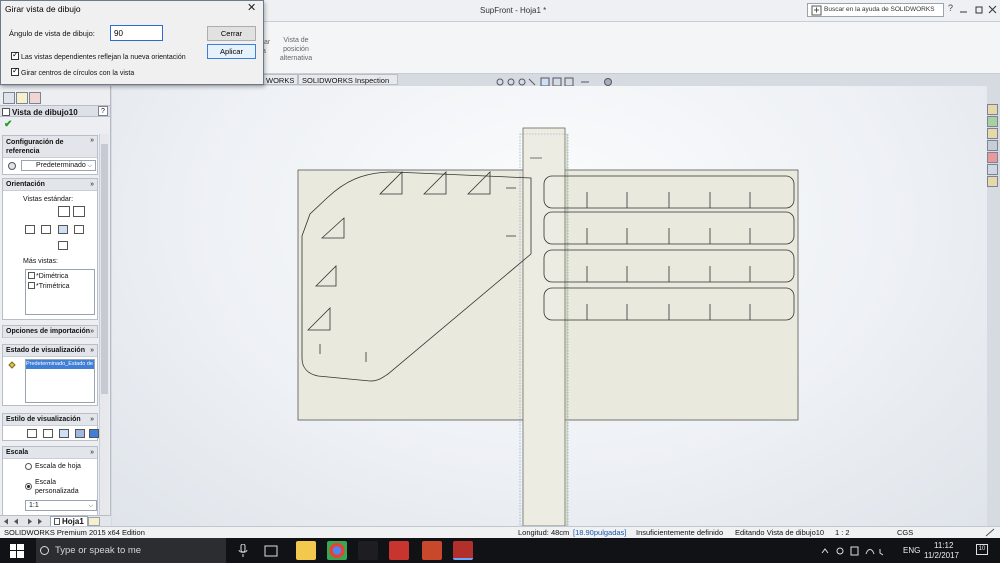 The image size is (1000, 563). What do you see at coordinates (432, 550) in the screenshot?
I see `powerpoint-app-icon` at bounding box center [432, 550].